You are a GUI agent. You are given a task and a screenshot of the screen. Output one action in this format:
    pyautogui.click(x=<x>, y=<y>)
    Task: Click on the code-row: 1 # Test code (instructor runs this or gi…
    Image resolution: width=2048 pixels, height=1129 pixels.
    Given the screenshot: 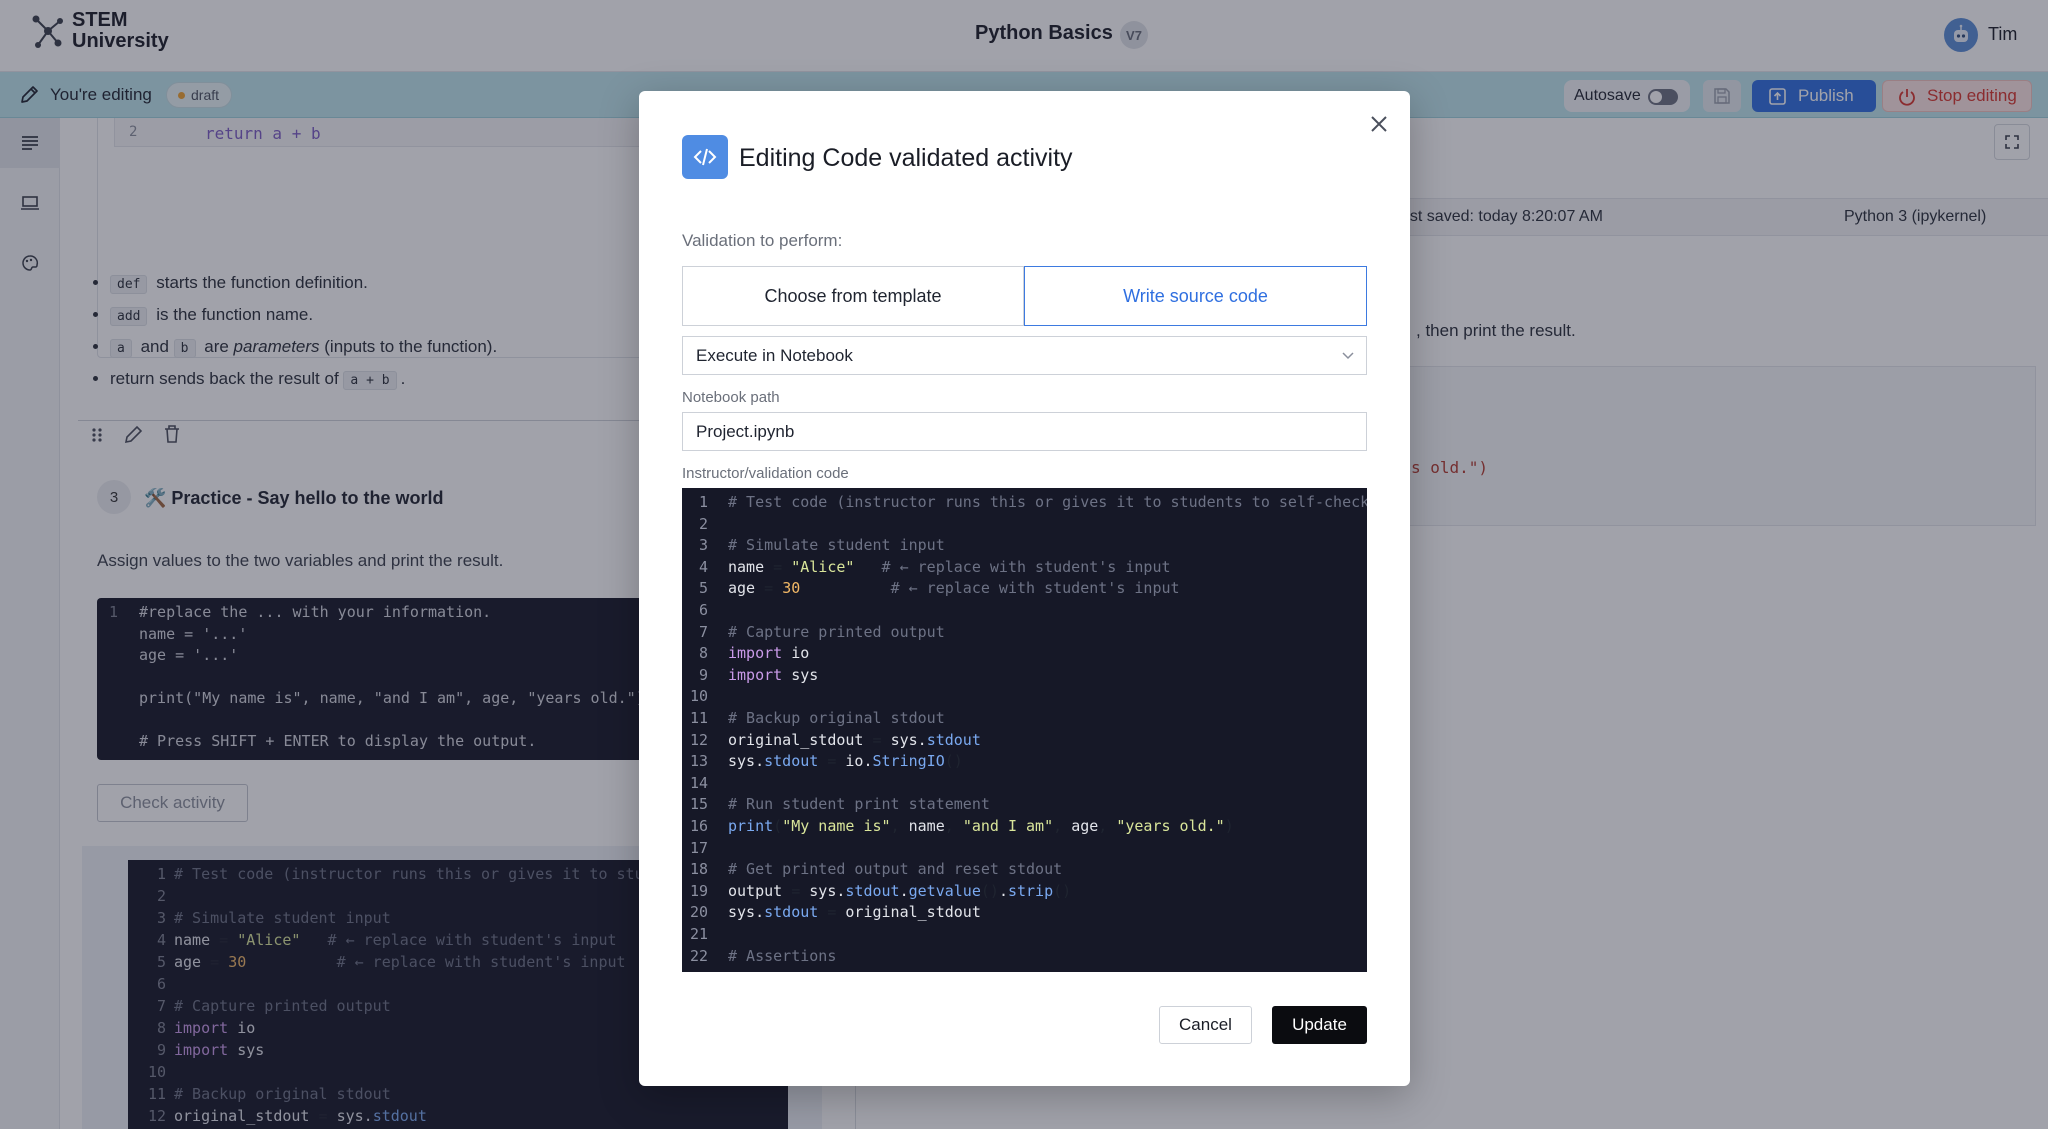 What is the action you would take?
    pyautogui.click(x=1024, y=503)
    